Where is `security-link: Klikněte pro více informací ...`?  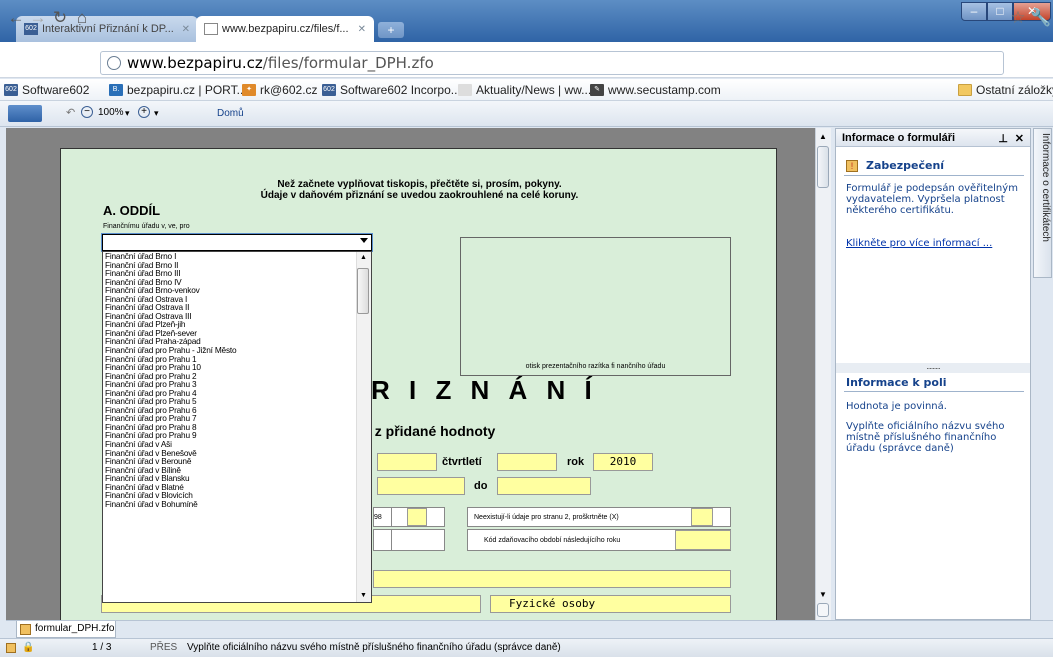
security-link: Klikněte pro více informací ... is located at coordinates (919, 243).